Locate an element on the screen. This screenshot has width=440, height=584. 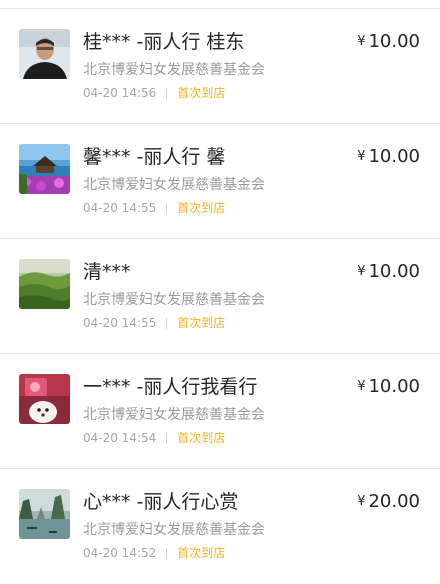
donor-name: 桂*** -丽人行 桂东 is located at coordinates (164, 42).